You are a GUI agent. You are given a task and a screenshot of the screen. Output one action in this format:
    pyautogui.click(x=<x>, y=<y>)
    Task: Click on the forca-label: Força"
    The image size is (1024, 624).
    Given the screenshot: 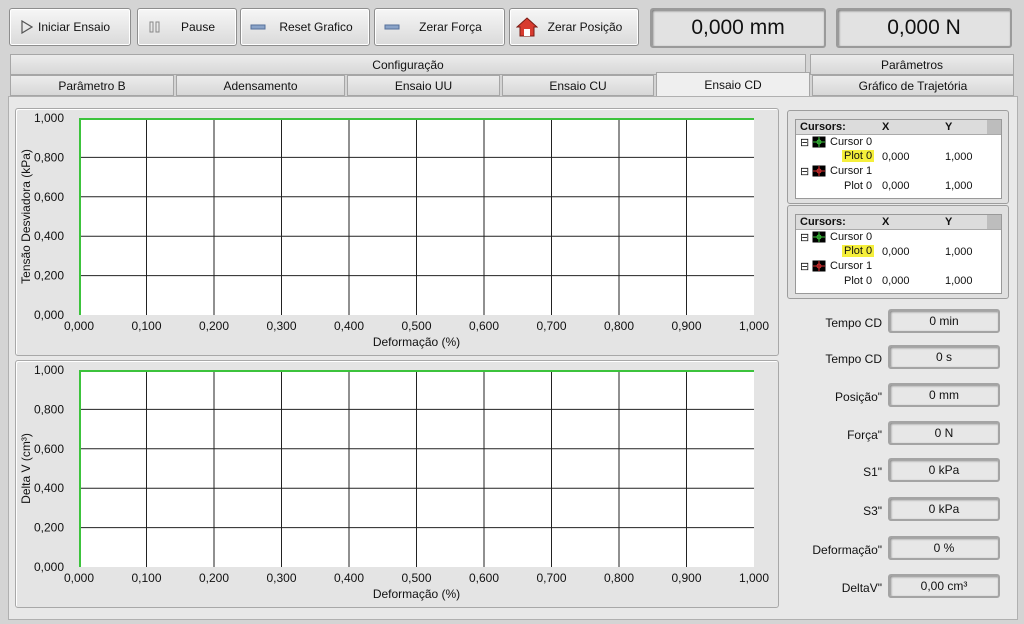 What is the action you would take?
    pyautogui.click(x=864, y=435)
    